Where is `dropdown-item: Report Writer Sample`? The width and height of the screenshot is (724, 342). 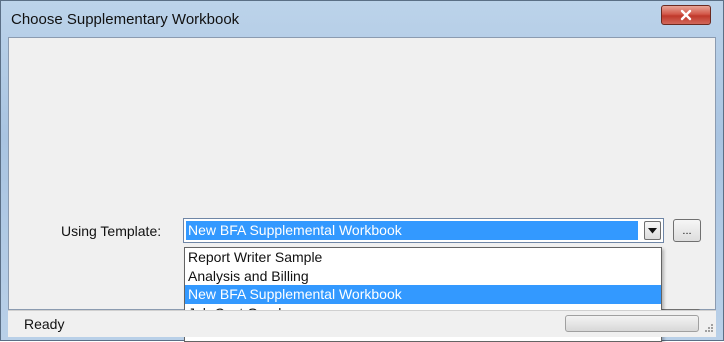
dropdown-item: Report Writer Sample is located at coordinates (423, 257).